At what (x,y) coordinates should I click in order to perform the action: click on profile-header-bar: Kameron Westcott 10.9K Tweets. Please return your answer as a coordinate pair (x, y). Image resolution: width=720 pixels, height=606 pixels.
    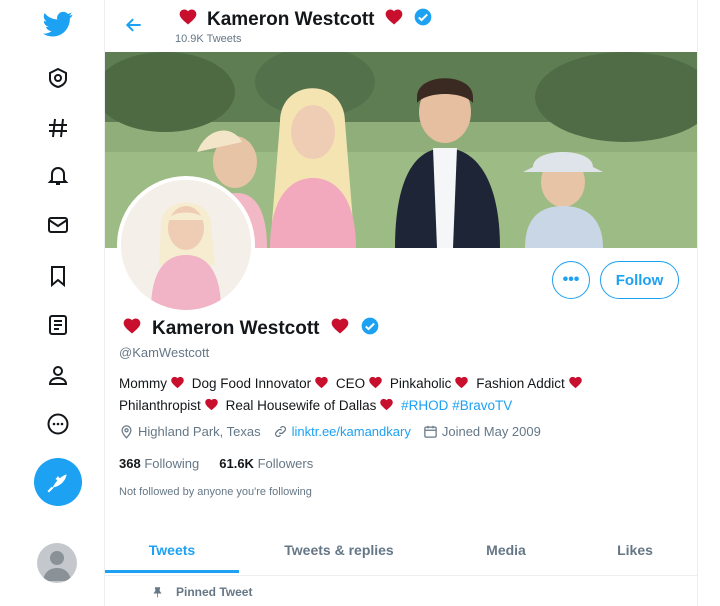
    Looking at the image, I should click on (401, 26).